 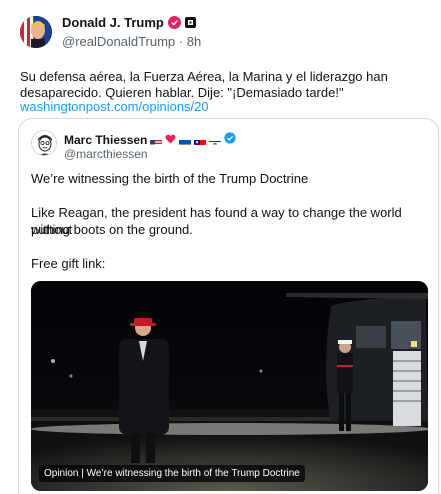 What do you see at coordinates (105, 140) in the screenshot?
I see `quoted-author-name: Marc Thiessen` at bounding box center [105, 140].